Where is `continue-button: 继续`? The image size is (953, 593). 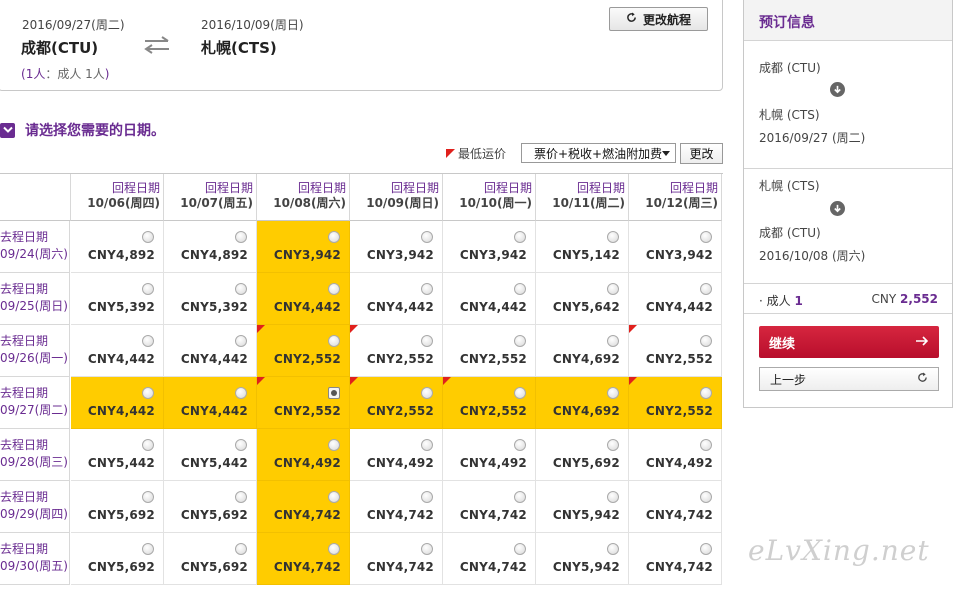 continue-button: 继续 is located at coordinates (849, 342).